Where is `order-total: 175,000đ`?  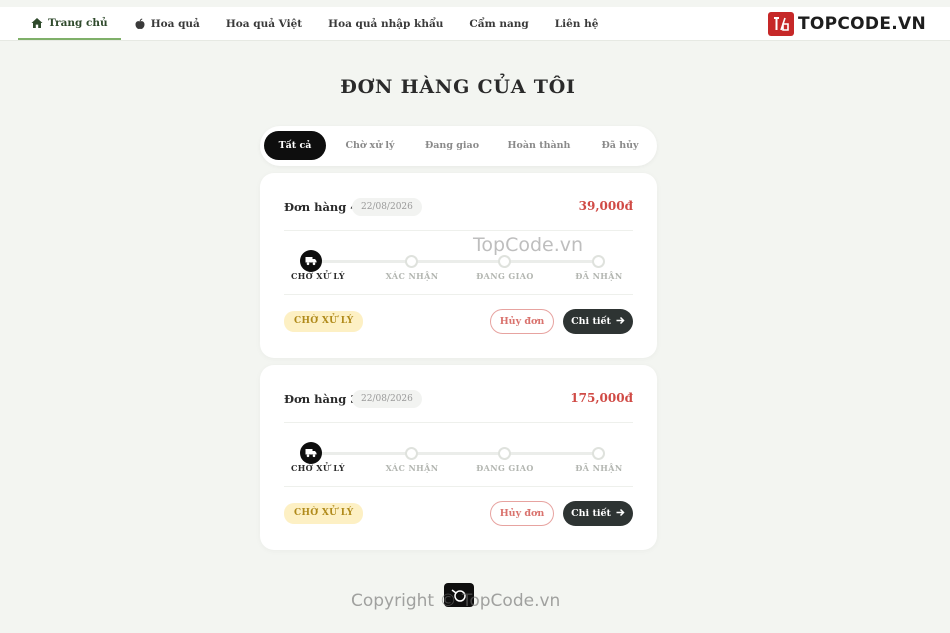 order-total: 175,000đ is located at coordinates (601, 398).